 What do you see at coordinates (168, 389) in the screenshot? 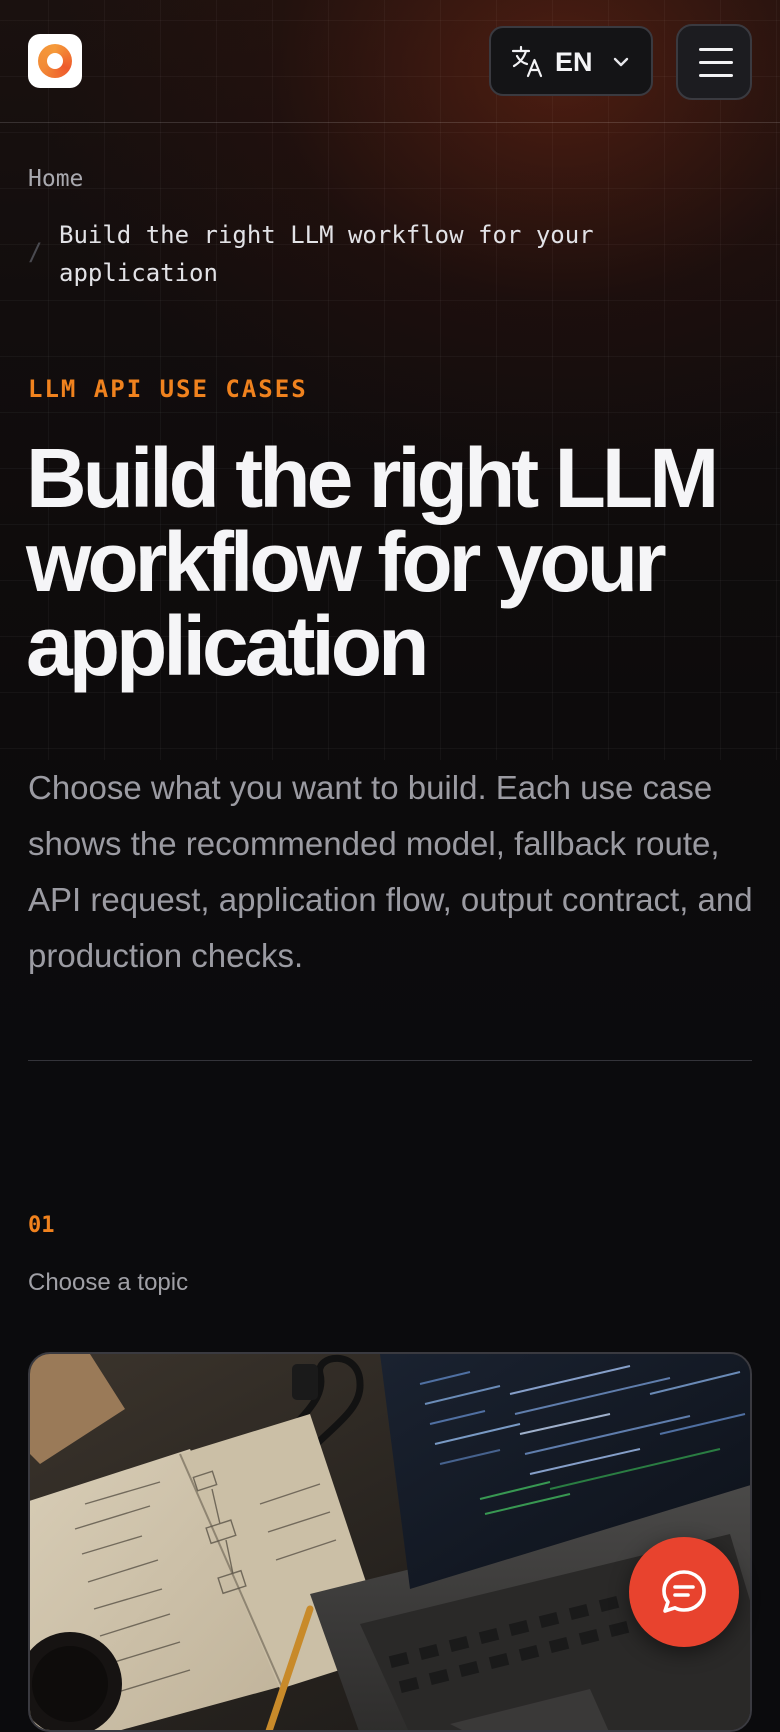
I see `section-eyebrow: LLM API USE CASES` at bounding box center [168, 389].